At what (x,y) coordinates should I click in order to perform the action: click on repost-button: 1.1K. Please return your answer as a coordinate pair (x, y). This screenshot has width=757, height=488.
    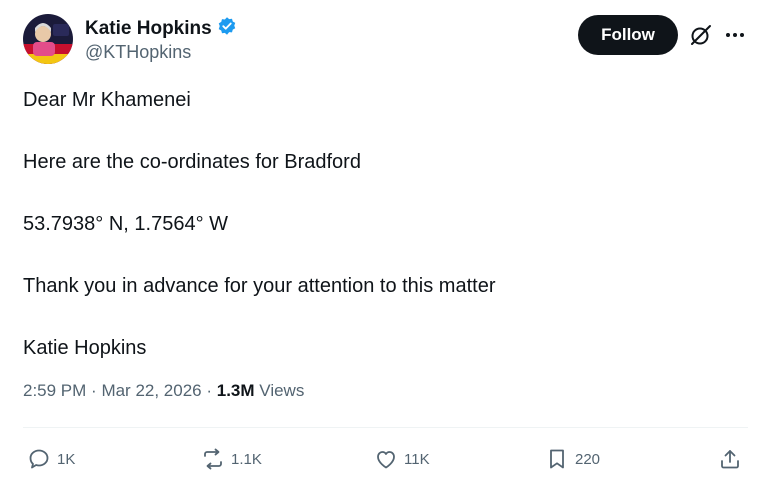
    Looking at the image, I should click on (231, 459).